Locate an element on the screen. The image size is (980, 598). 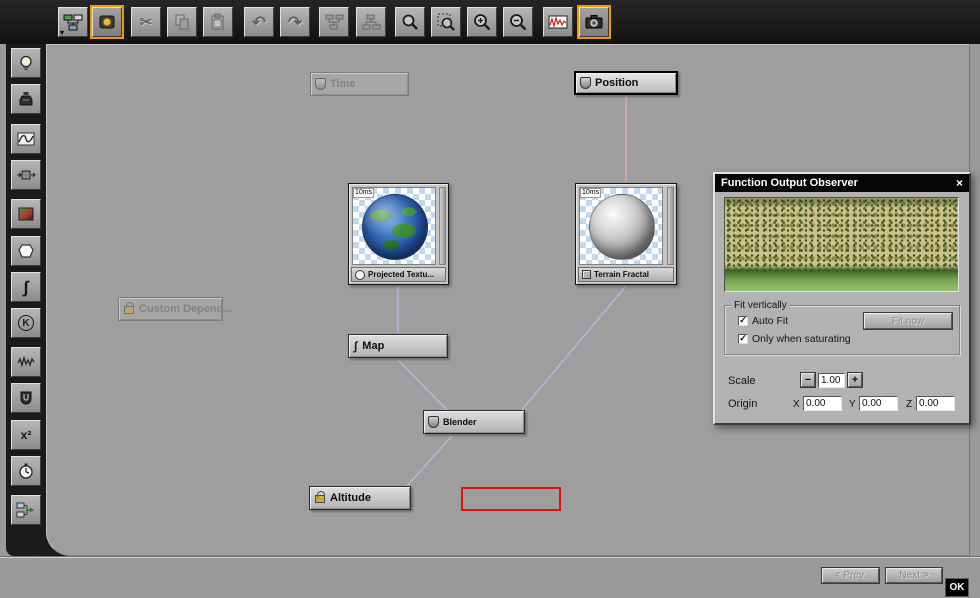
group-nodes-icon is located at coordinates (334, 22).